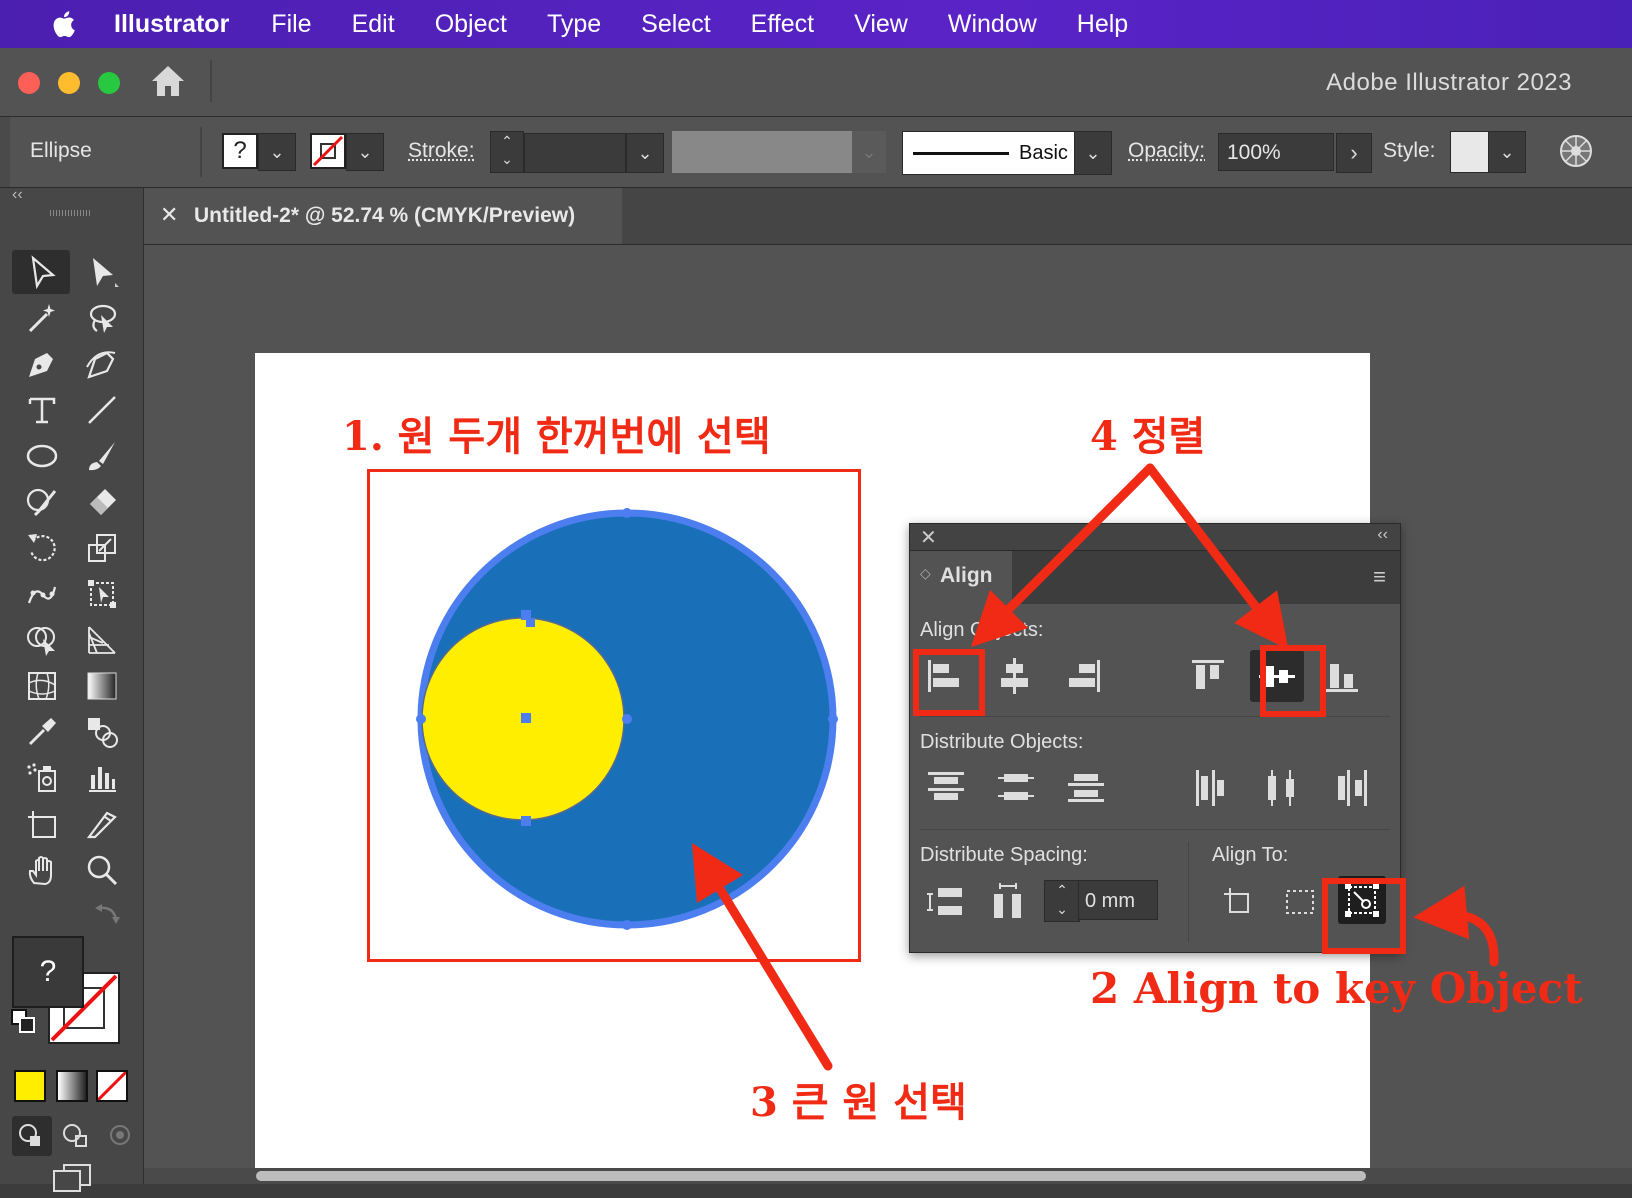 This screenshot has width=1632, height=1198. I want to click on close-tab-icon: ✕, so click(169, 215).